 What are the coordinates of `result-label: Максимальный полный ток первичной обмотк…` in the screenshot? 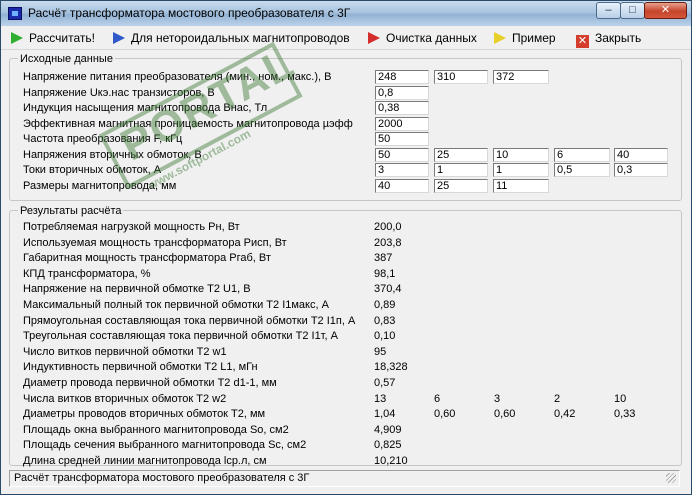 It's located at (176, 305).